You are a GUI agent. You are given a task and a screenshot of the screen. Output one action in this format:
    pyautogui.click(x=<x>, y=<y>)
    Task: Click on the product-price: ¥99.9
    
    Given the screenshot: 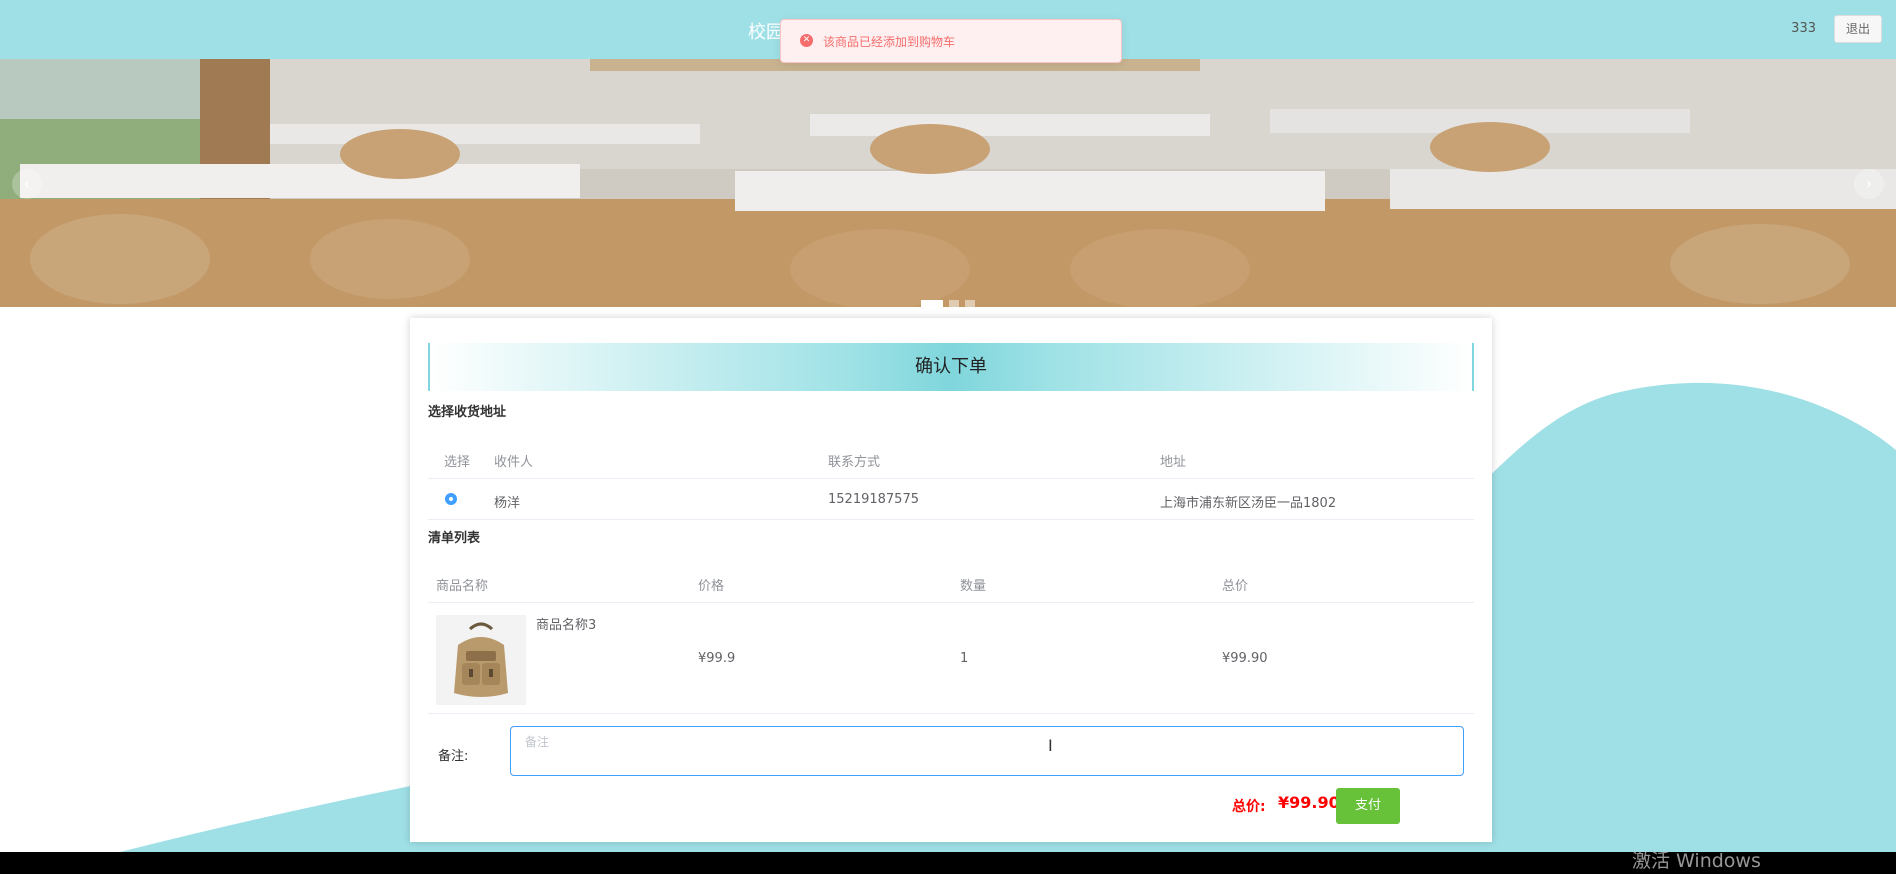 What is the action you would take?
    pyautogui.click(x=717, y=658)
    